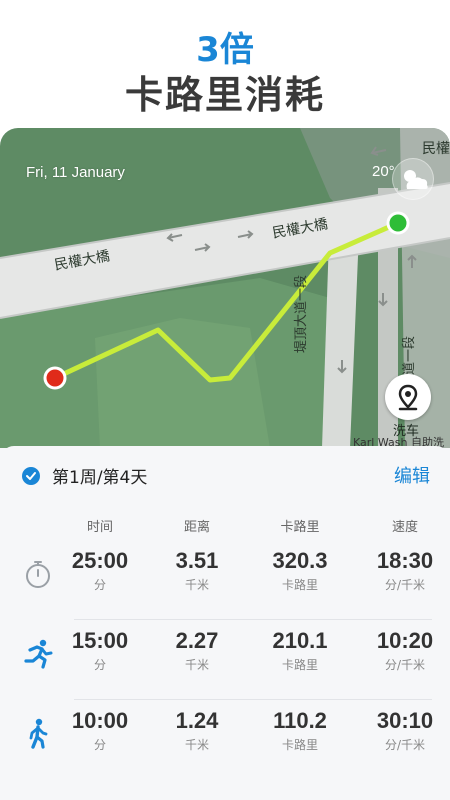 The height and width of the screenshot is (800, 450). I want to click on table-row: 10:00 分 1.24 千米 110.2 卡路里 30:10 分/千米, so click(225, 738).